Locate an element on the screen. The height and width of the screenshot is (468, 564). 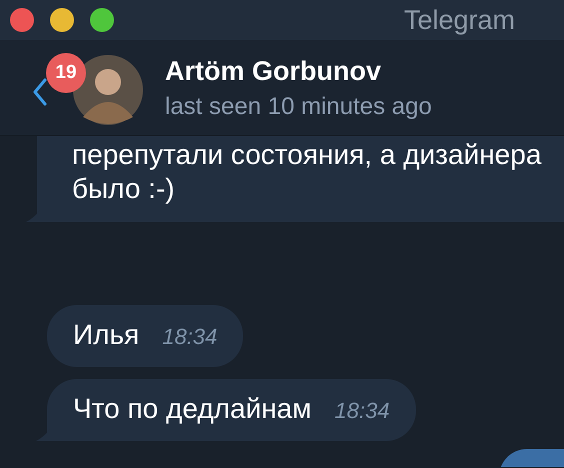
minimize-button is located at coordinates (62, 20).